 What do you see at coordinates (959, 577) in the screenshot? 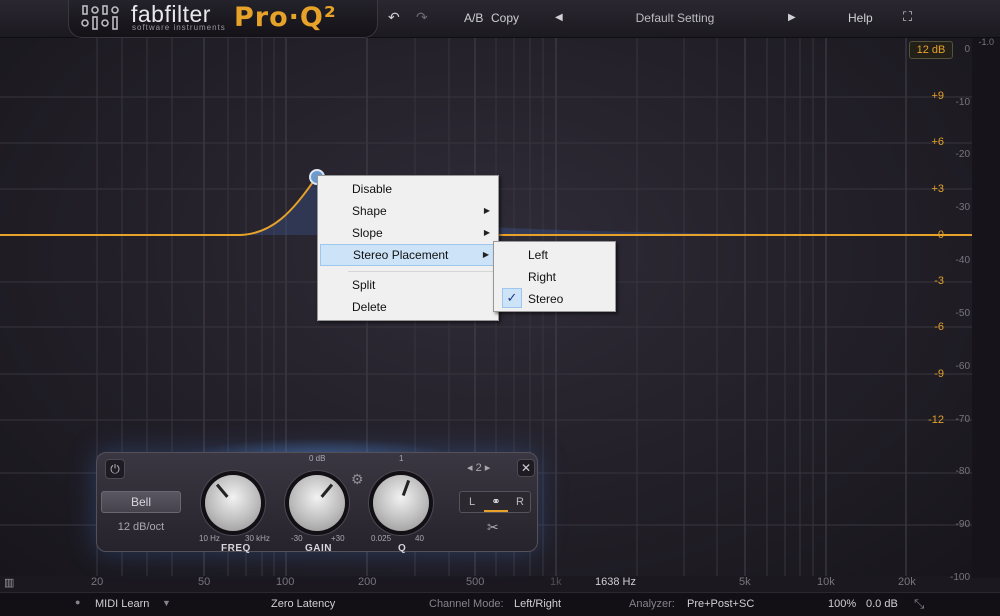
I see `analyzer-label: -100` at bounding box center [959, 577].